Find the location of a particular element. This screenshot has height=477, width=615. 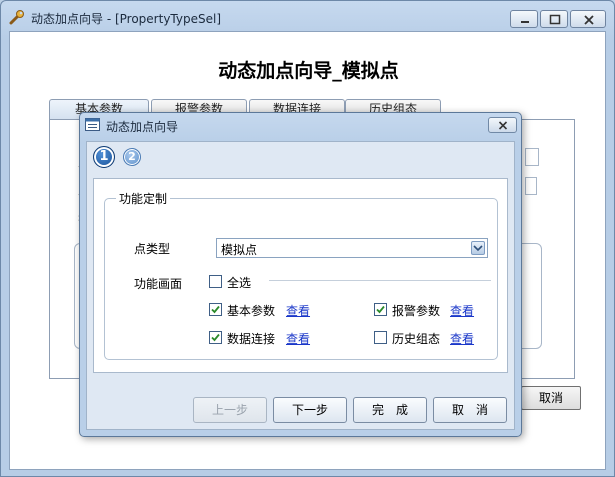

next-step-button: 下一步 is located at coordinates (310, 410).